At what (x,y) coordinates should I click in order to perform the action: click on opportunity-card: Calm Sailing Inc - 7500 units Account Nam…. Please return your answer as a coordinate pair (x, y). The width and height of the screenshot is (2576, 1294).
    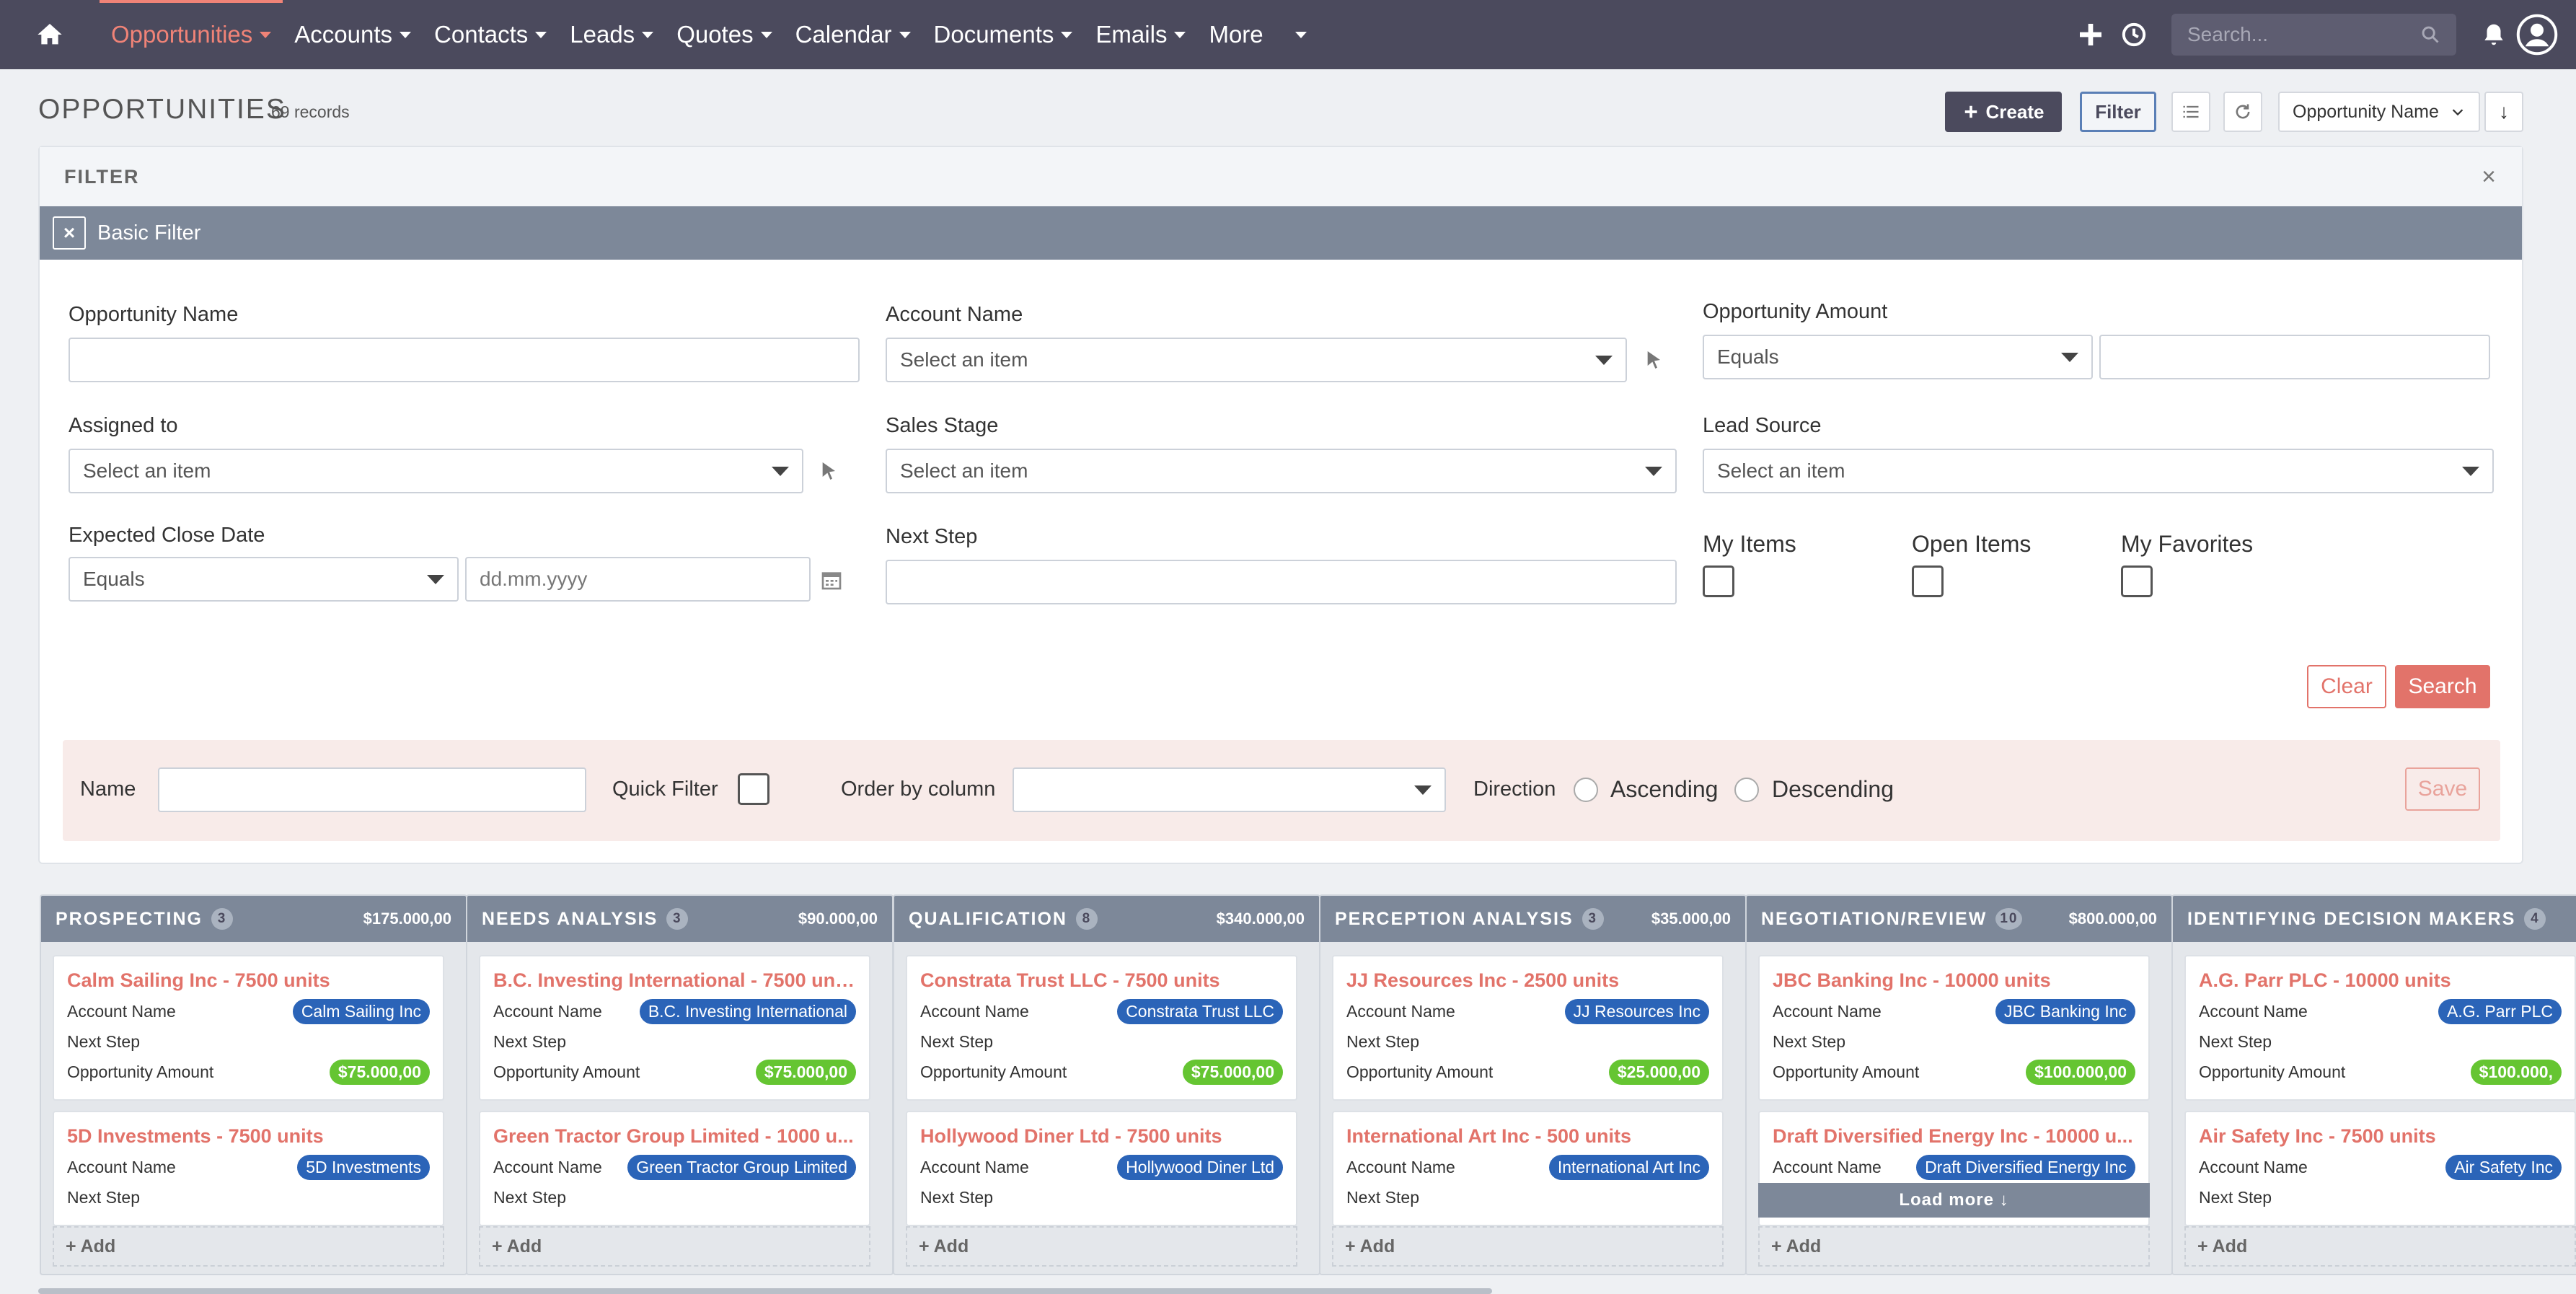
    Looking at the image, I should click on (248, 1028).